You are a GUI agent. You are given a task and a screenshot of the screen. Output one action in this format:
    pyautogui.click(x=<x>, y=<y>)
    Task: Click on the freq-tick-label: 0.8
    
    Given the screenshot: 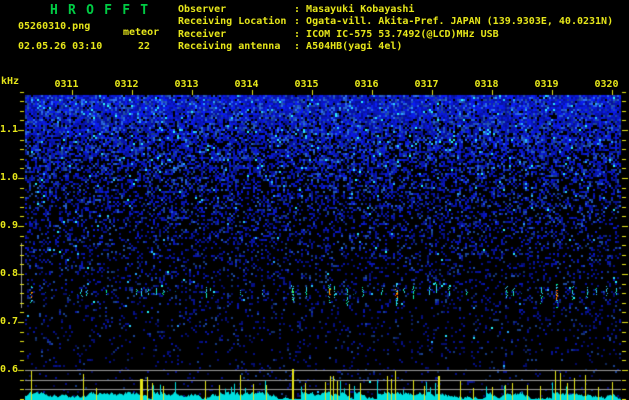 What is the action you would take?
    pyautogui.click(x=9, y=273)
    